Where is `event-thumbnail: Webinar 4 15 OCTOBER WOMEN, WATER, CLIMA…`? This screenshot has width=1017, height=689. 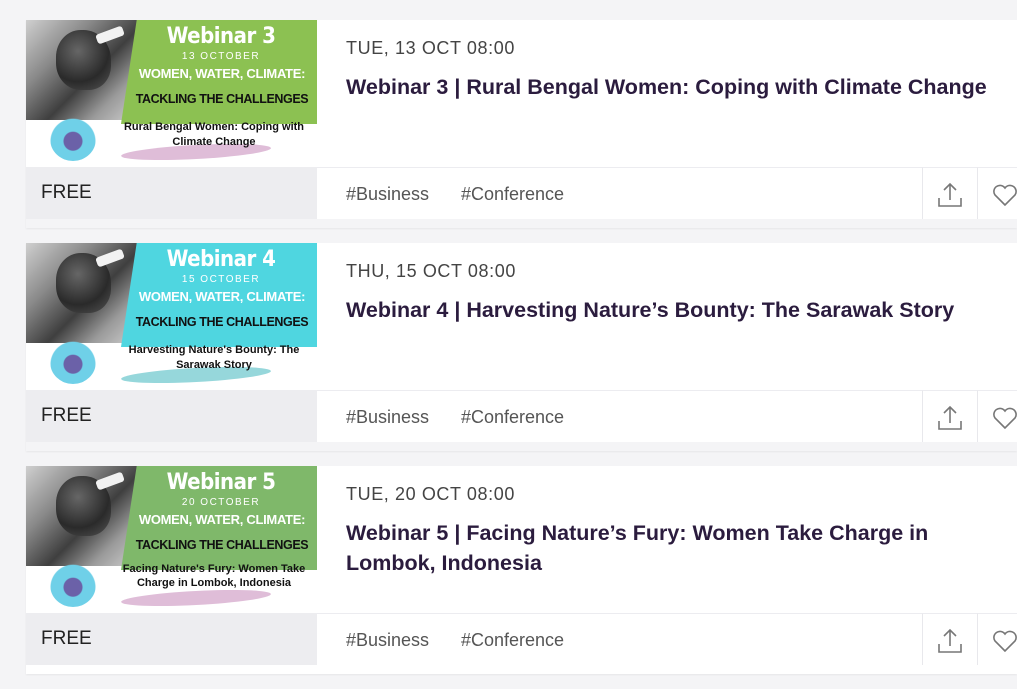
event-thumbnail: Webinar 4 15 OCTOBER WOMEN, WATER, CLIMA… is located at coordinates (171, 316).